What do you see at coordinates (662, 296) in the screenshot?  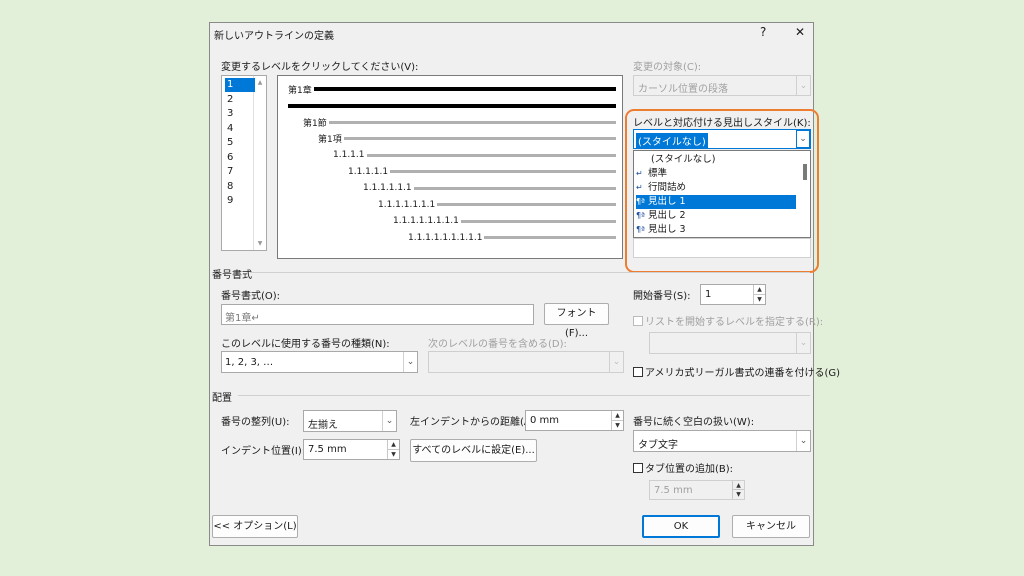 I see `start-at-label: 開始番号(S):` at bounding box center [662, 296].